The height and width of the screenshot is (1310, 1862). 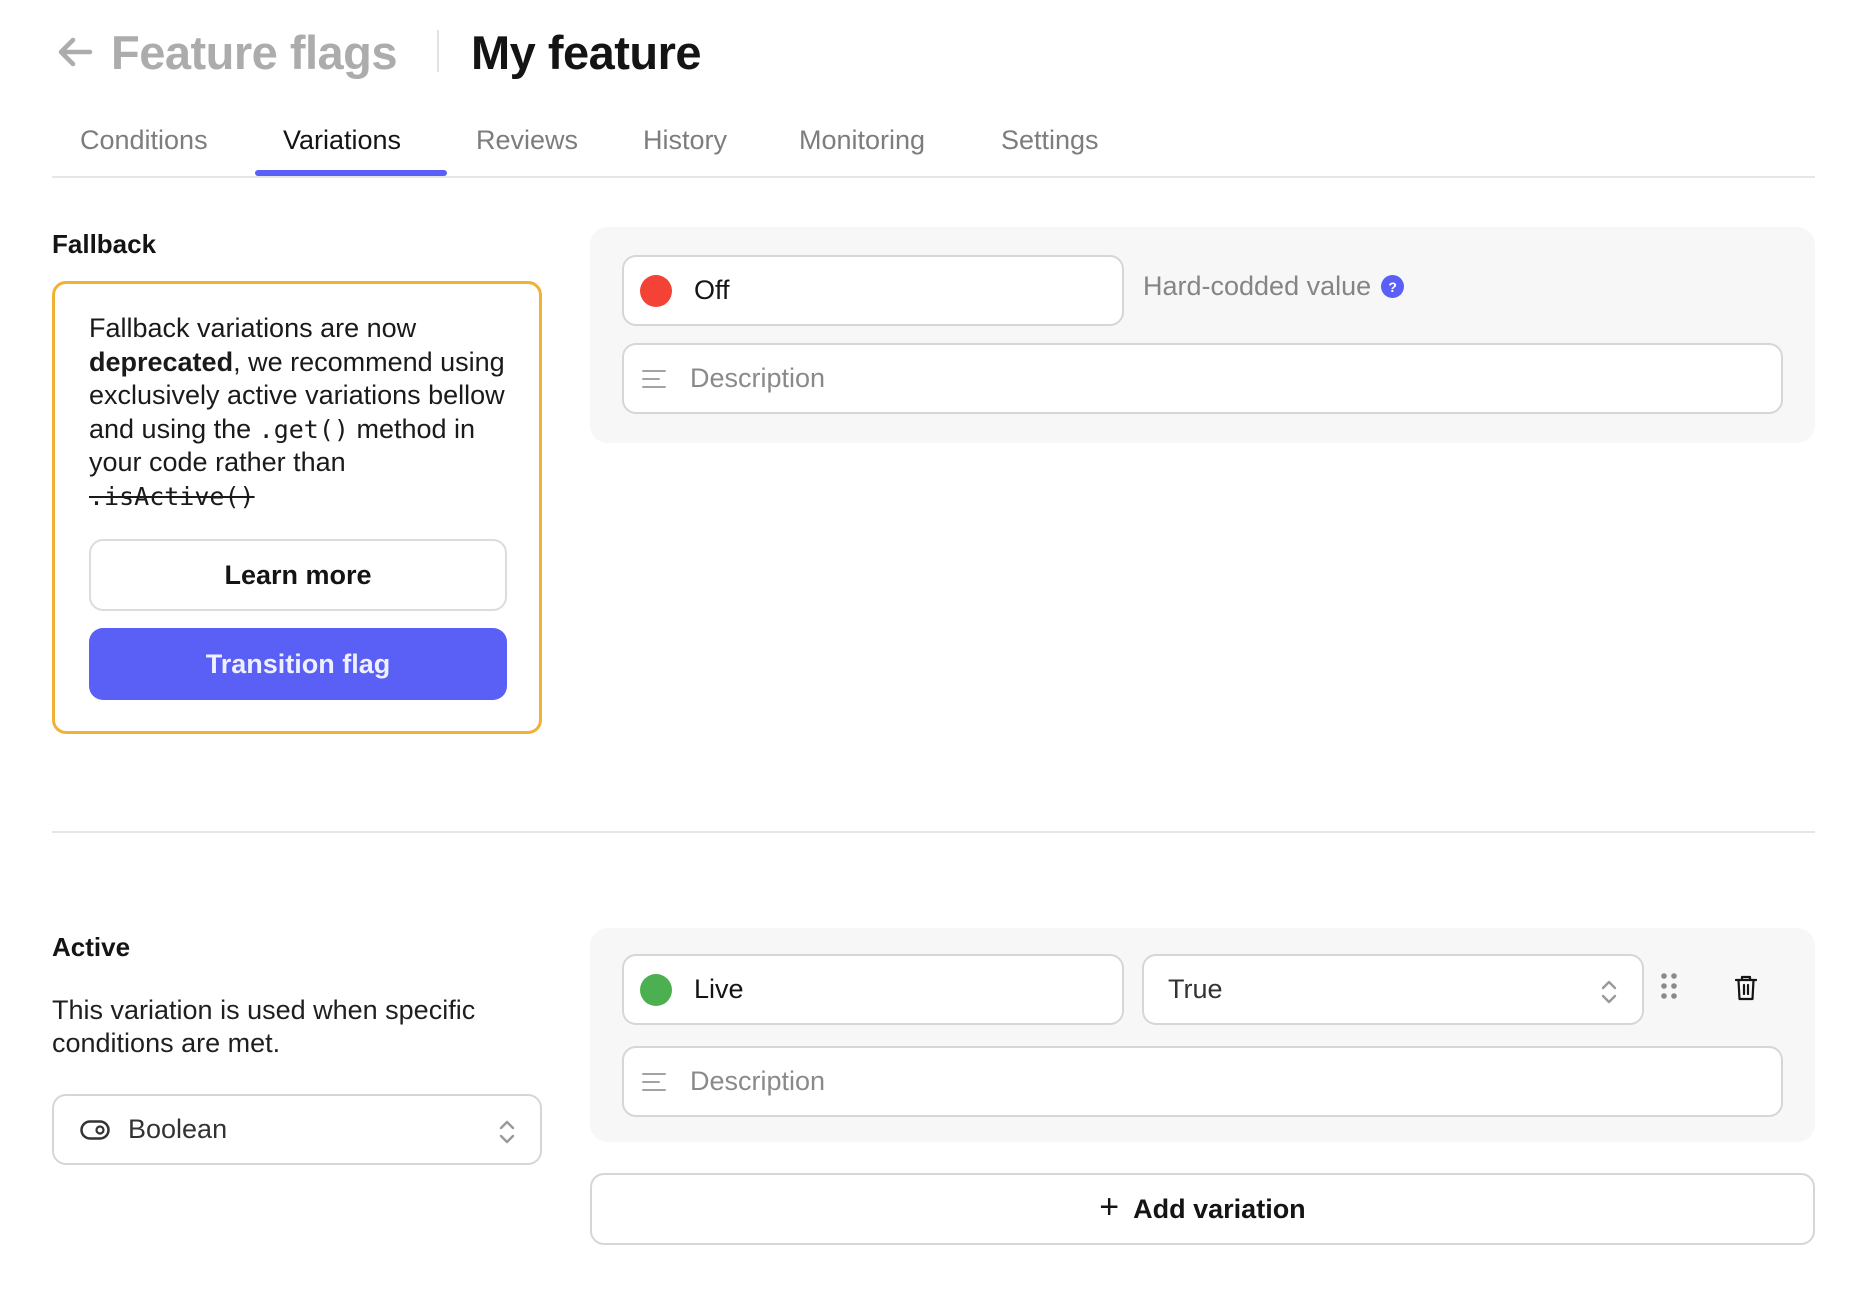 I want to click on hint-text: Hard-codded value, so click(x=1257, y=286).